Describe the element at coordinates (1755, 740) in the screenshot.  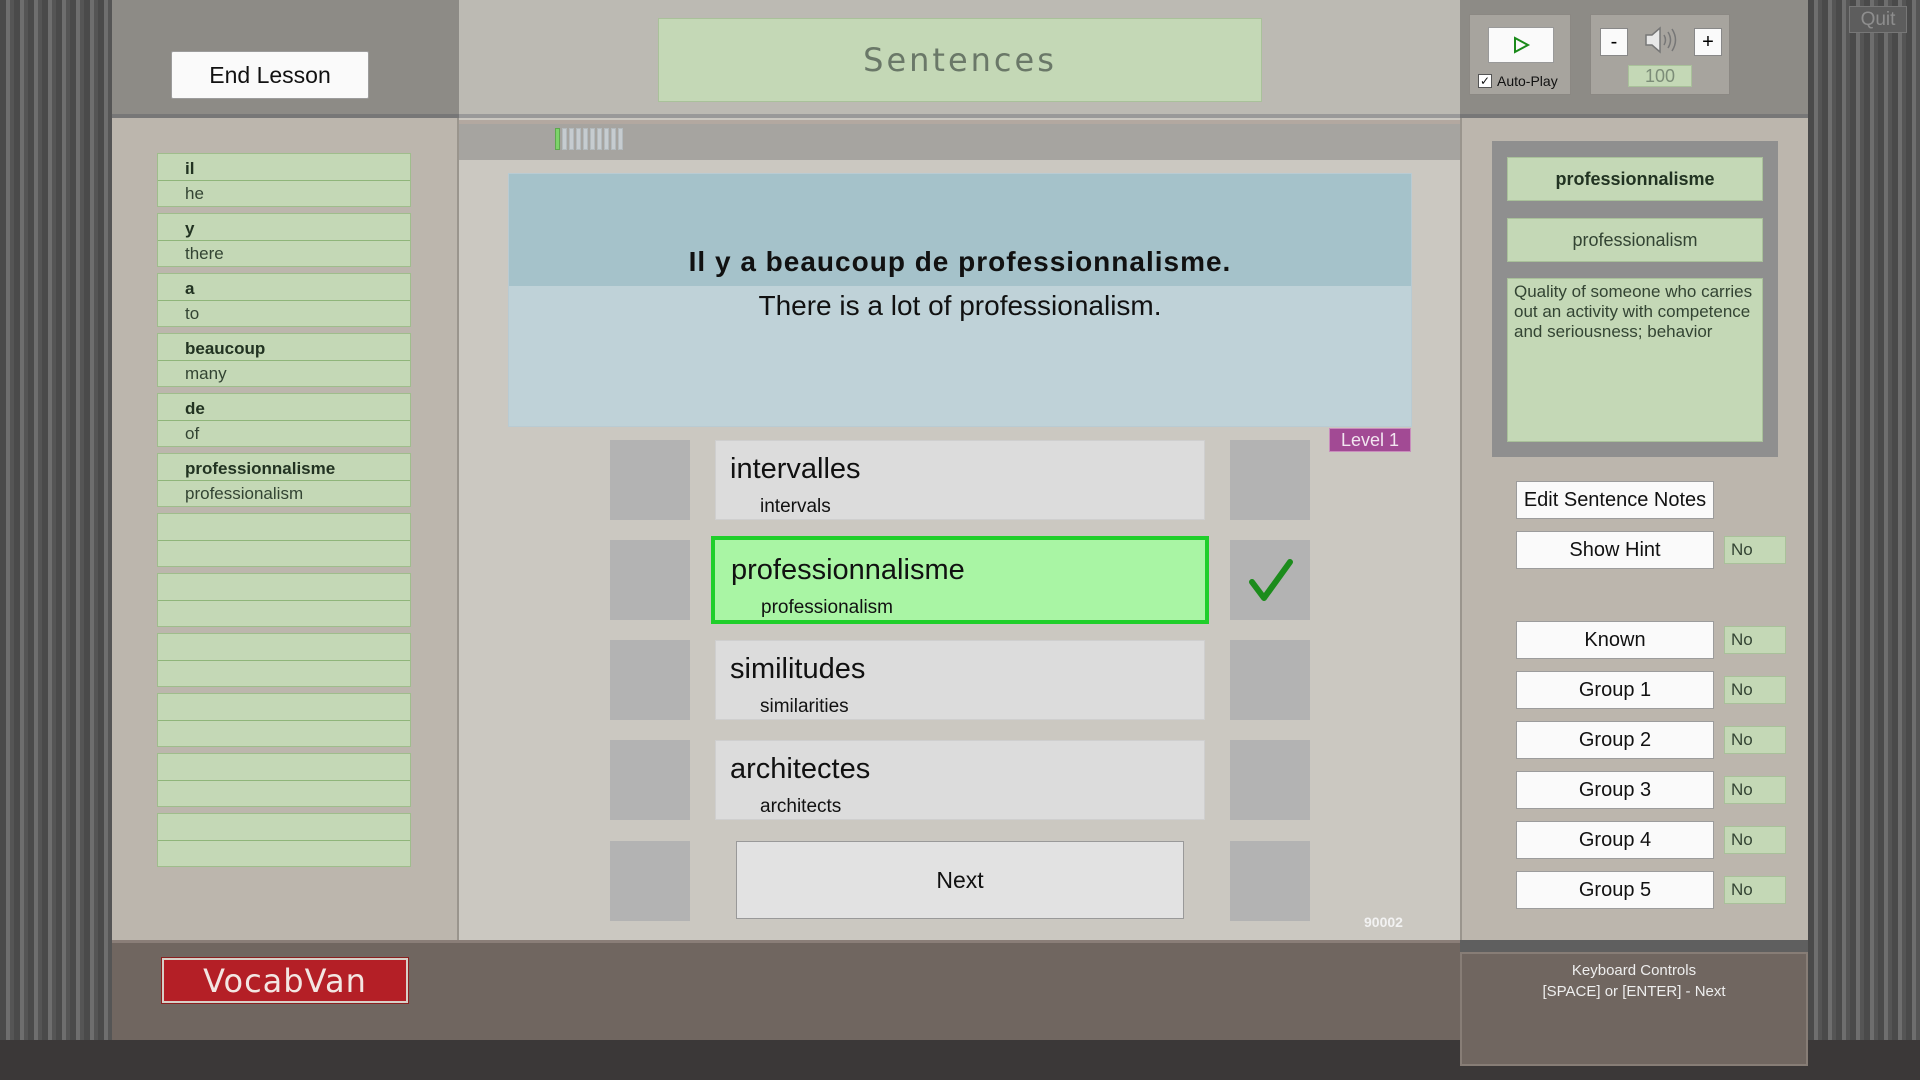
I see `group-2-value: No` at that location.